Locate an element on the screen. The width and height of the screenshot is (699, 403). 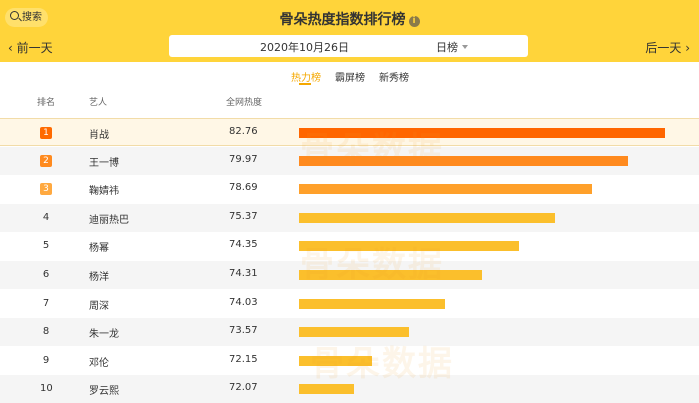
next-day-label: 后一天 is located at coordinates (663, 48).